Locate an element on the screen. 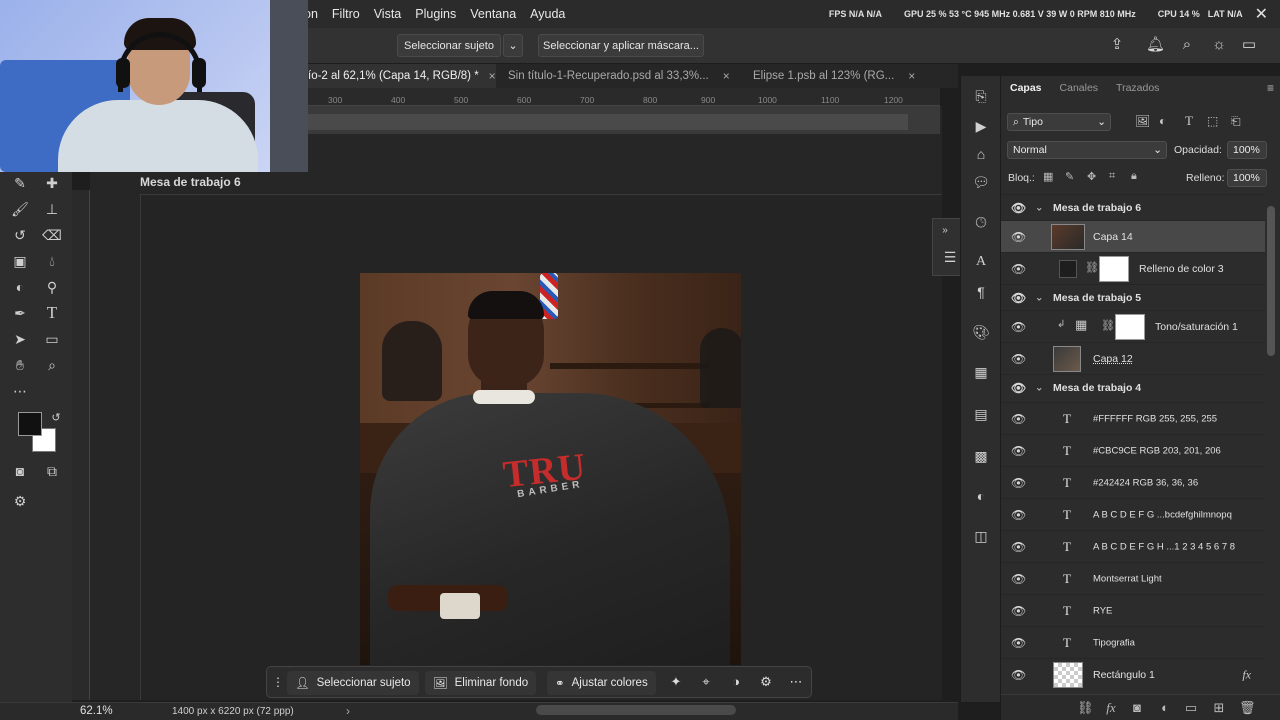  rectangle-tool-icon: ▭ is located at coordinates (52, 339).